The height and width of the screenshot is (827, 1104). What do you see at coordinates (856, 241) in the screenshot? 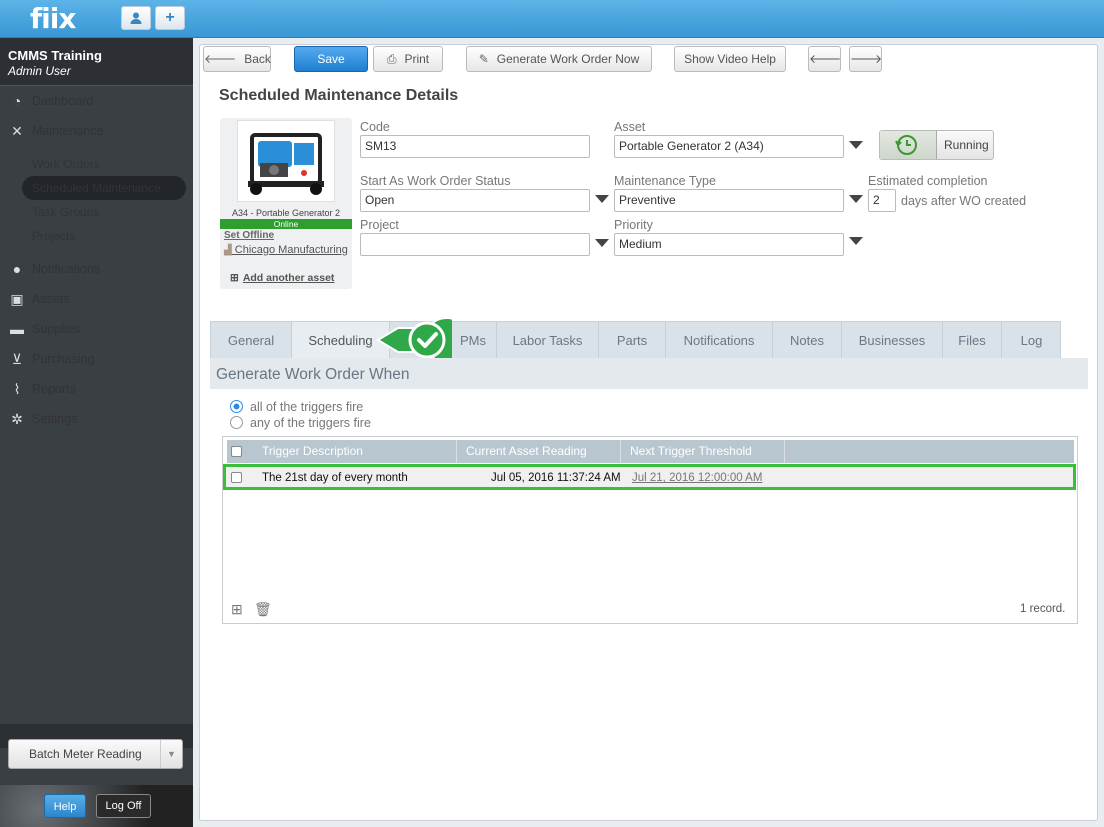
I see `priority-dropdown-icon` at bounding box center [856, 241].